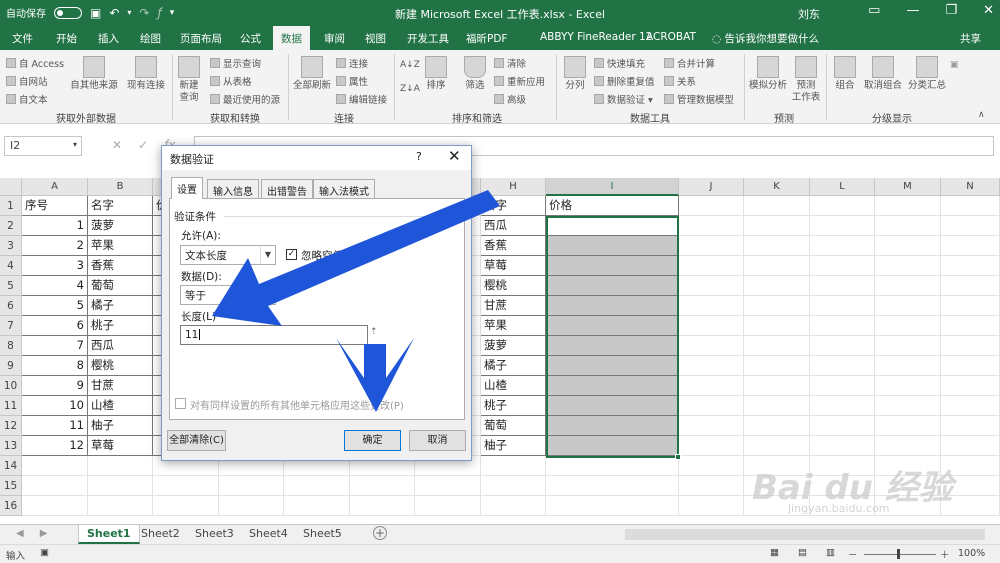  Describe the element at coordinates (55, 206) in the screenshot. I see `cell: 序号` at that location.